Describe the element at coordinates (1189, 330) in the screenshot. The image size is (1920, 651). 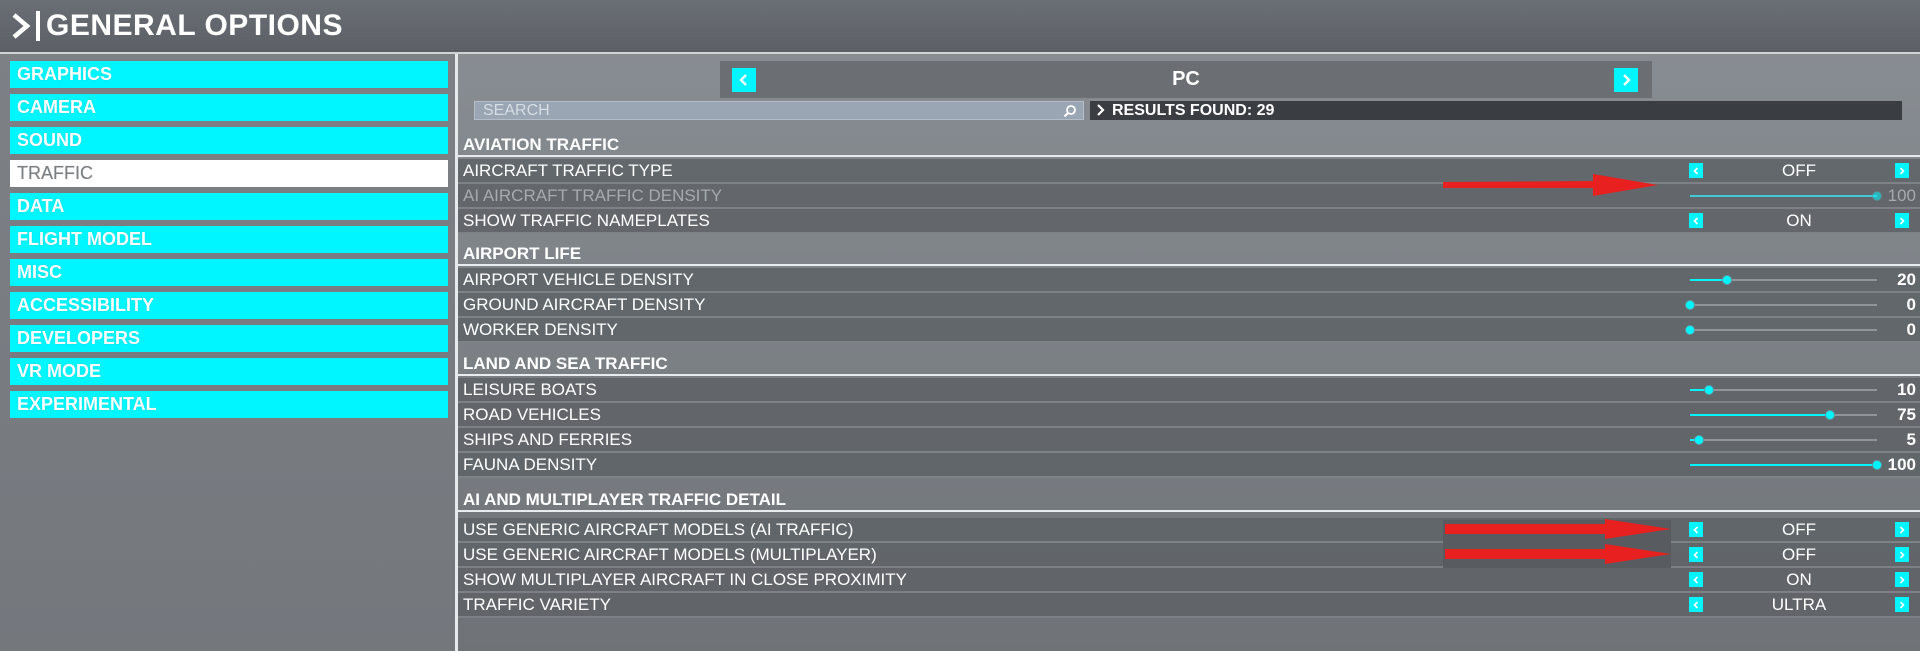
I see `setting-row-worker-density: WORKER DENSITY 0` at that location.